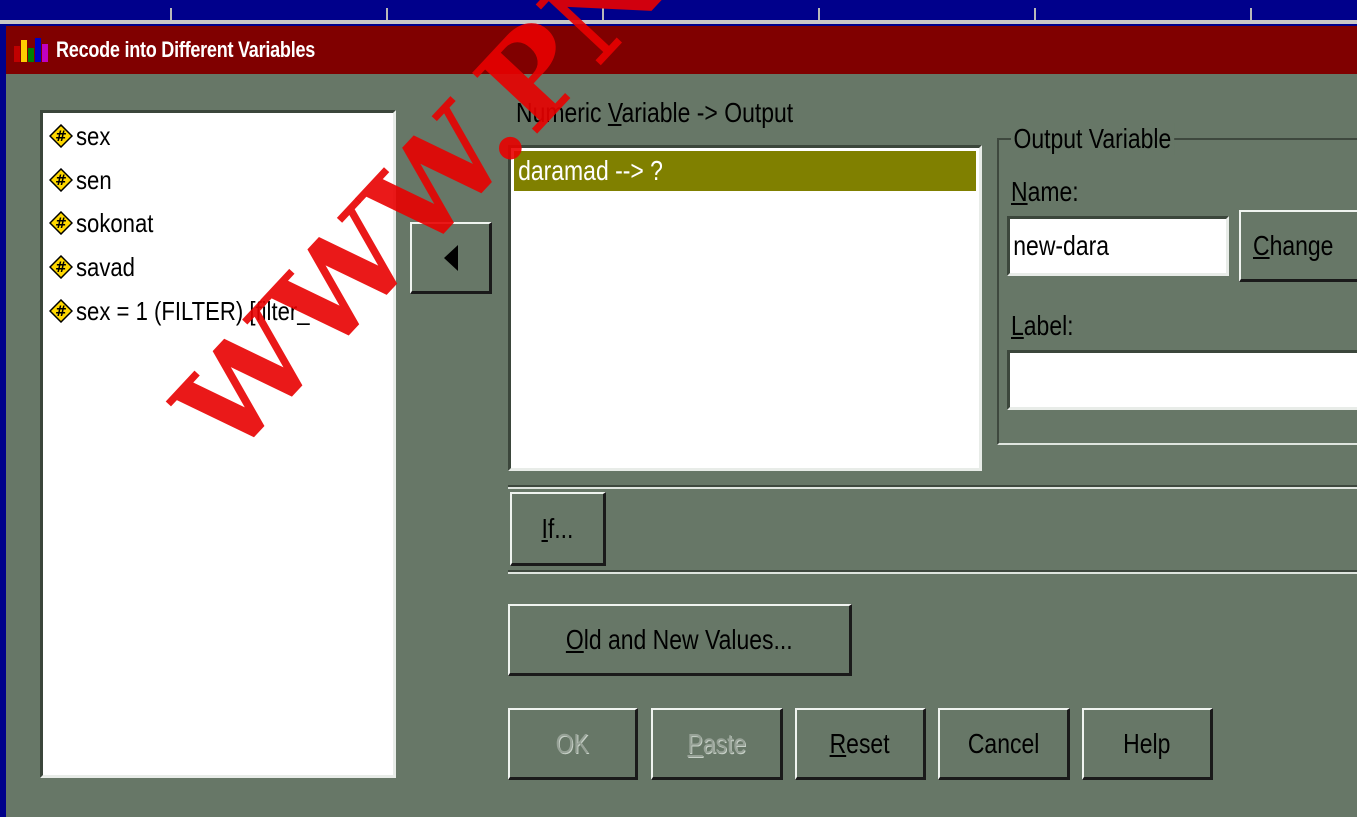 Image resolution: width=1357 pixels, height=817 pixels. I want to click on variable-item: # sex = 1 (FILTER) [filter_, so click(219, 311).